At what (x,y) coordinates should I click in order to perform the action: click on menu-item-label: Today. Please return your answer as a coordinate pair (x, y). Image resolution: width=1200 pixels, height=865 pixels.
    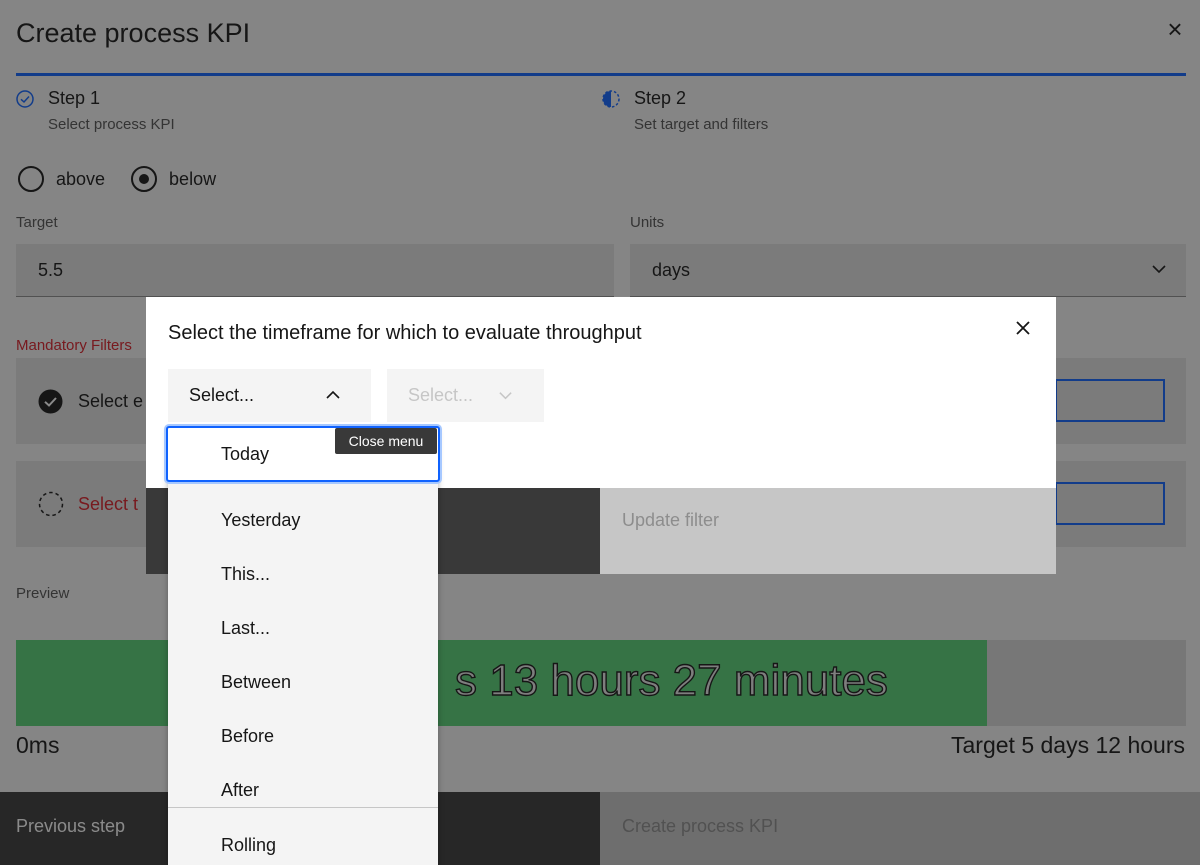
    Looking at the image, I should click on (245, 454).